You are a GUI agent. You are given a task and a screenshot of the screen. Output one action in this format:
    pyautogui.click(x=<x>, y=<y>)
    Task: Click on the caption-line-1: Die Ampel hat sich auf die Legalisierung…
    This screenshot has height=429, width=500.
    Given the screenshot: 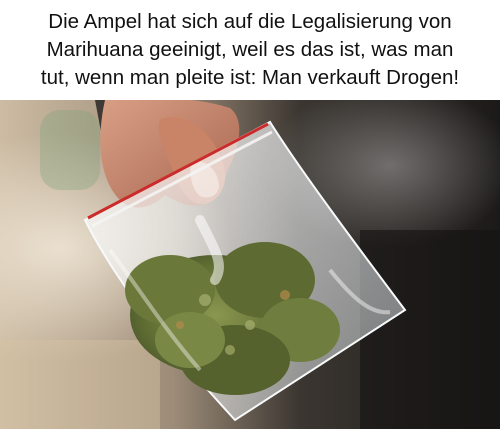 What is the action you would take?
    pyautogui.click(x=250, y=21)
    